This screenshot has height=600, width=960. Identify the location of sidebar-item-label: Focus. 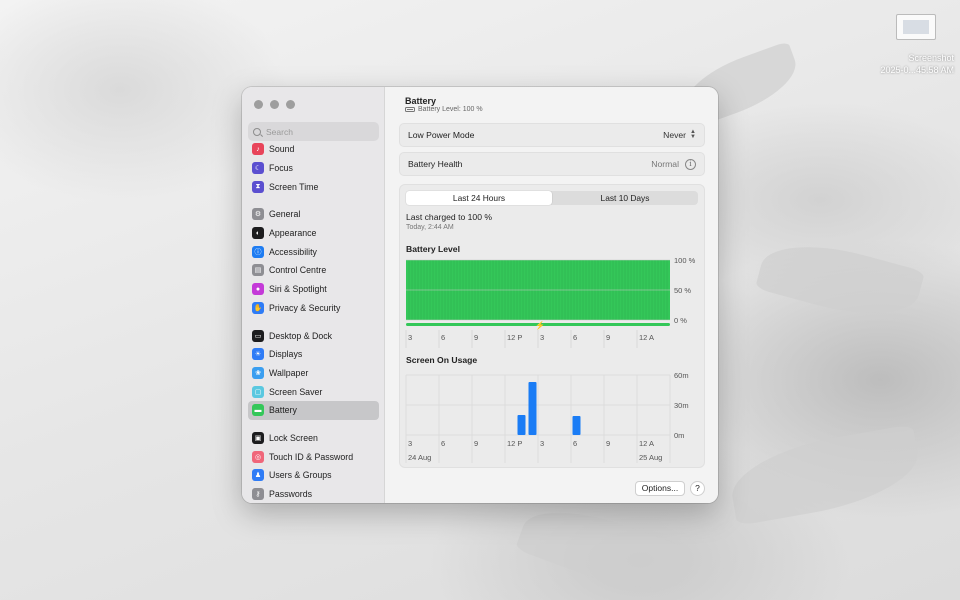
(281, 168).